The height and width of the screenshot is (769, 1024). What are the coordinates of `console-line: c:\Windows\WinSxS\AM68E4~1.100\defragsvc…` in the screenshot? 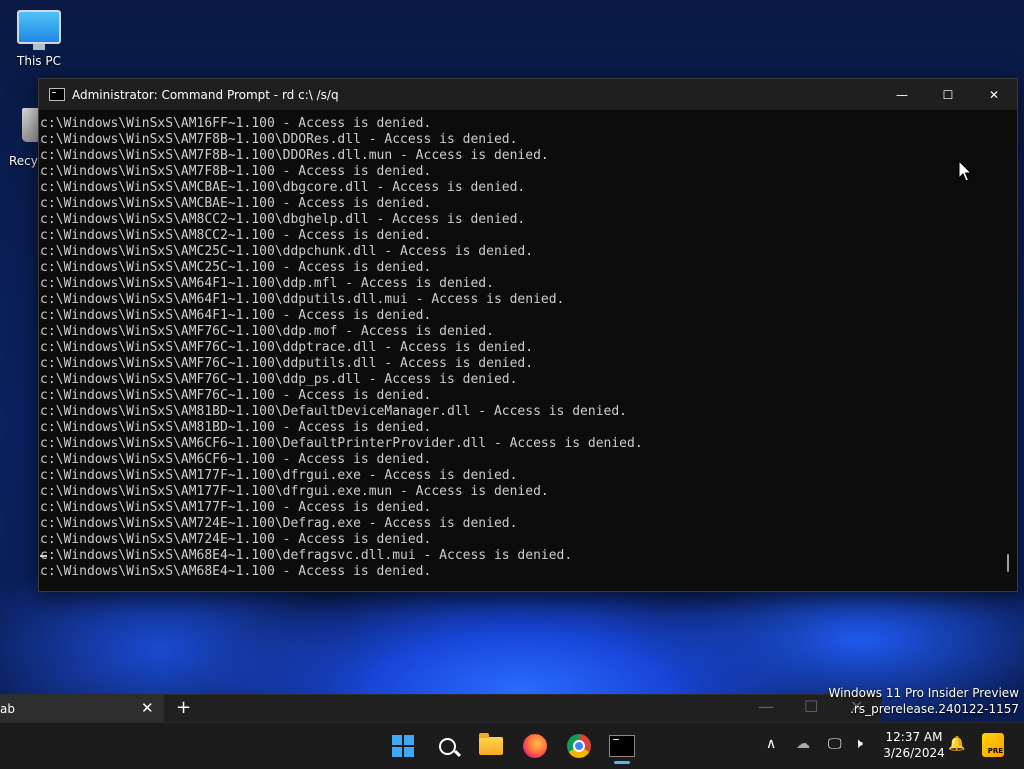 It's located at (306, 555).